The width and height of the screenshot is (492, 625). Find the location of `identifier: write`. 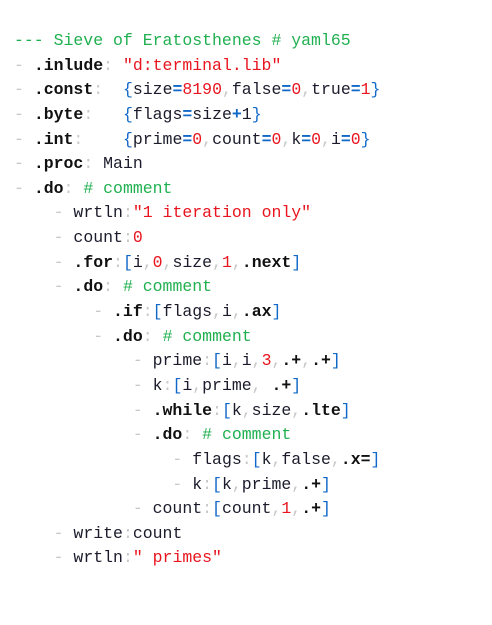

identifier: write is located at coordinates (98, 533).